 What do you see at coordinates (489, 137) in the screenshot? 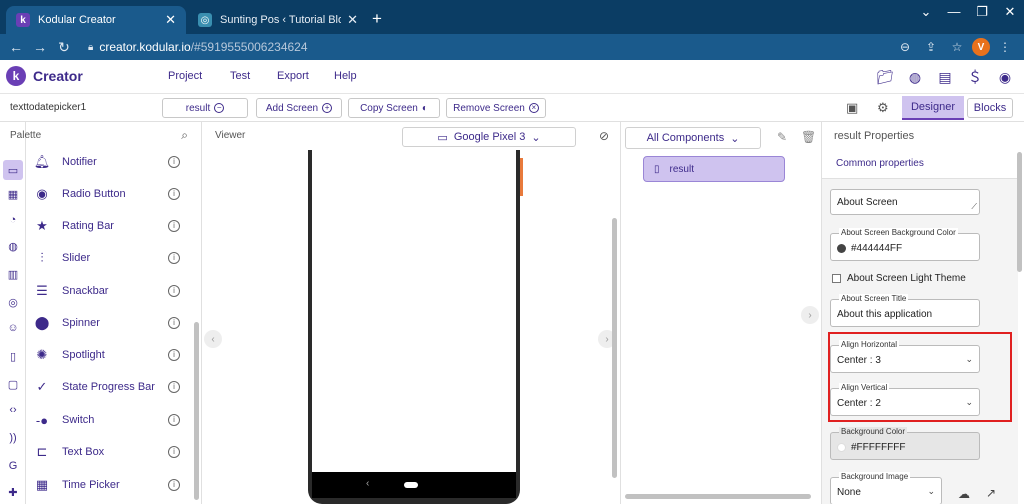
I see `device-select: ▭ Google Pixel 3 ⌄` at bounding box center [489, 137].